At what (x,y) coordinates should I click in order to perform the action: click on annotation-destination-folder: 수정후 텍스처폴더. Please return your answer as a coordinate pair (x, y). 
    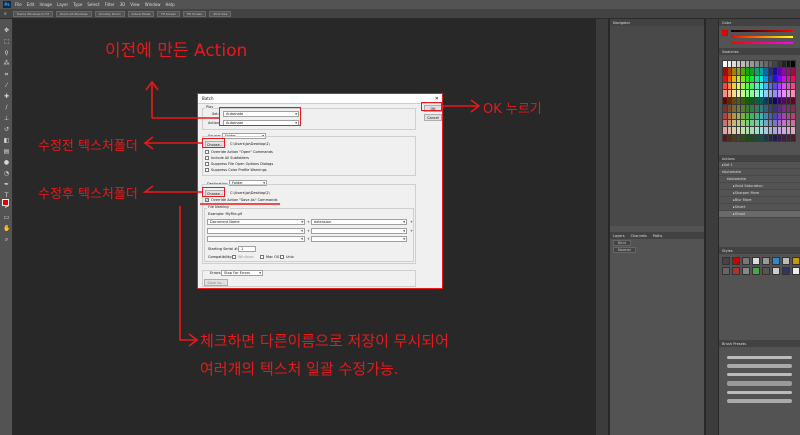
    Looking at the image, I should click on (88, 194).